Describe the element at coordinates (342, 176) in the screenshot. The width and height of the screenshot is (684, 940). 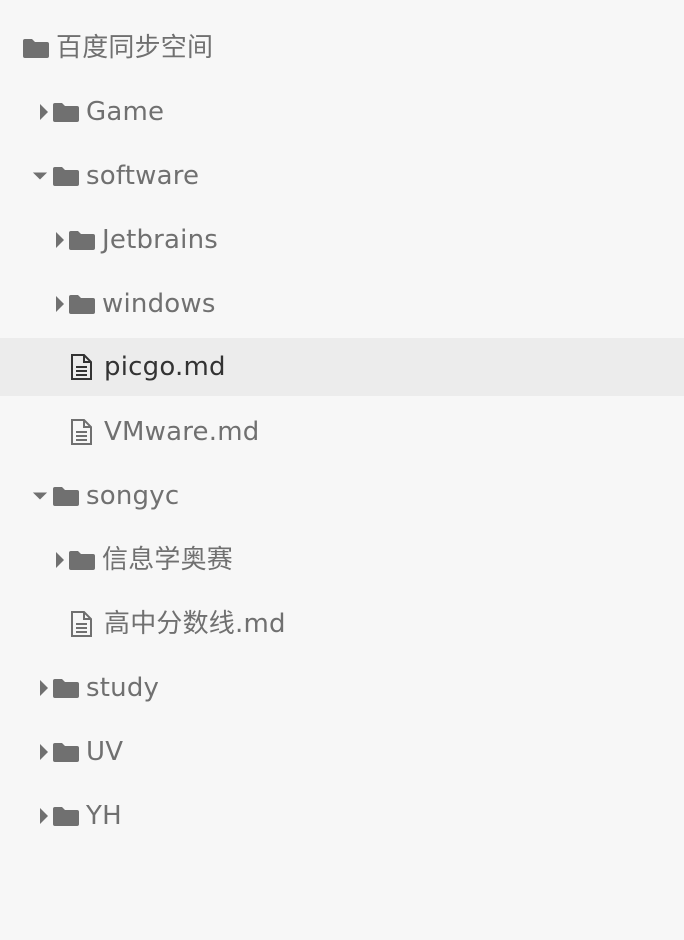
I see `tree-item-software: software` at that location.